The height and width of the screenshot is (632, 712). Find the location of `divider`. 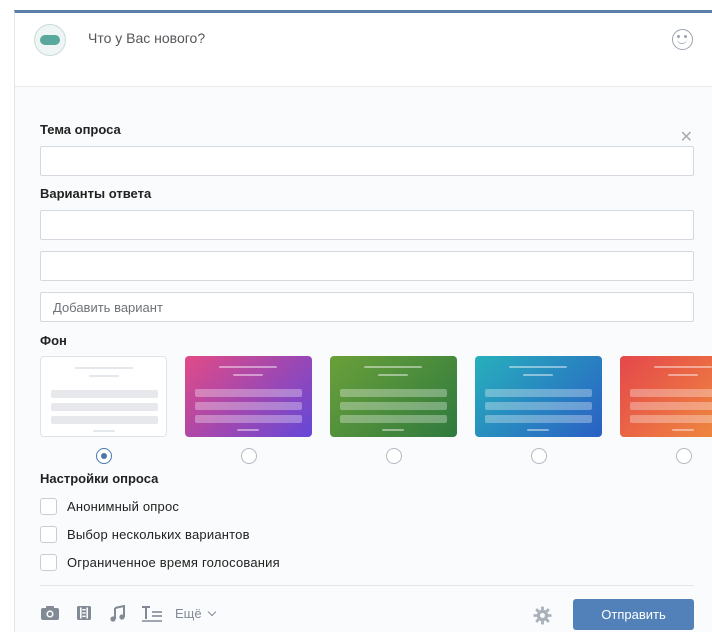

divider is located at coordinates (367, 585).